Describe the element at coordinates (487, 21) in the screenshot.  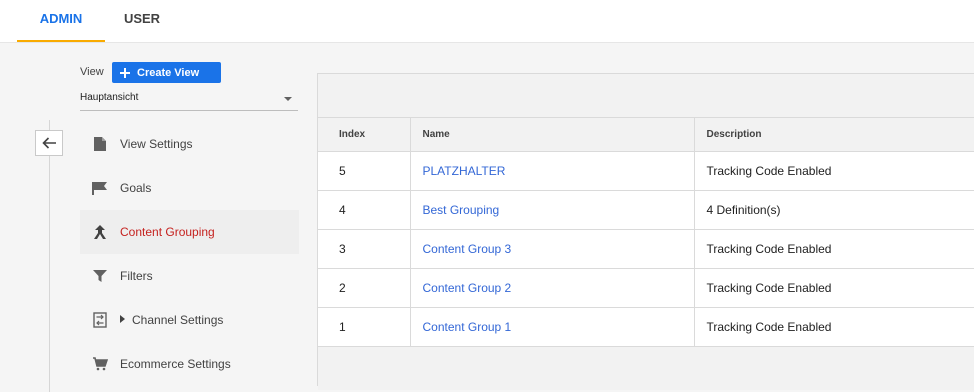
I see `top-tab-bar: ADMIN USER` at that location.